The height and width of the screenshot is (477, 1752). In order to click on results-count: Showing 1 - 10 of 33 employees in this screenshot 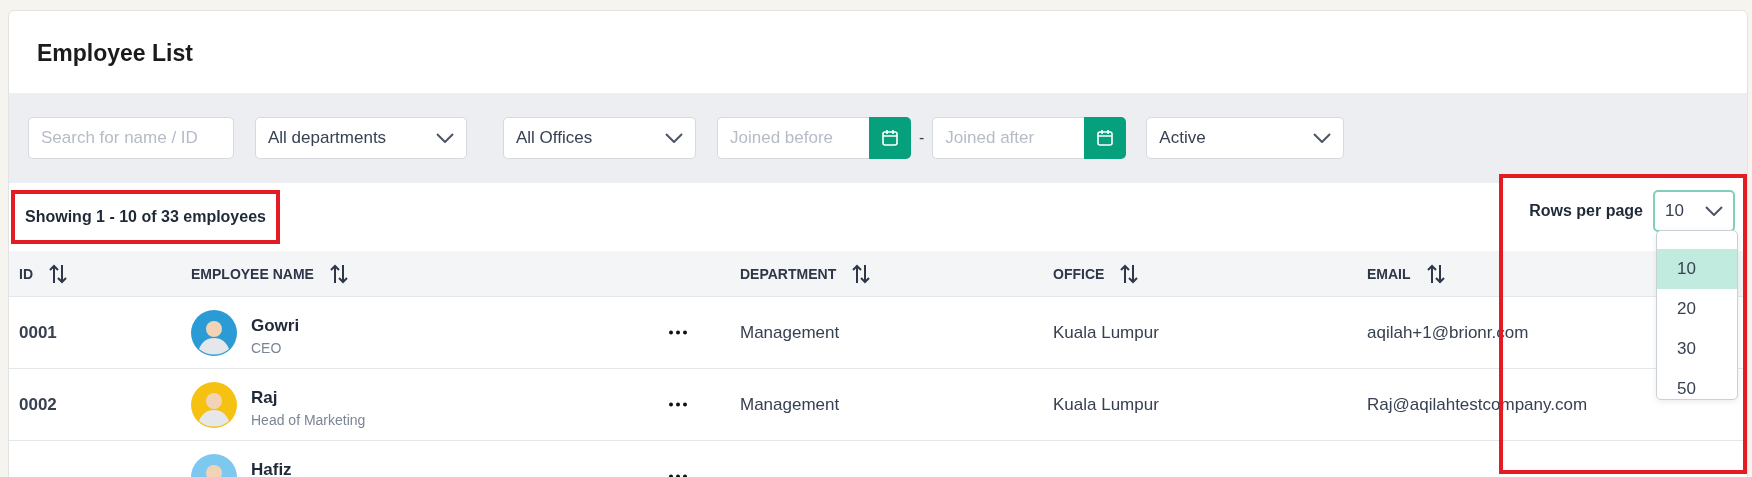, I will do `click(145, 217)`.